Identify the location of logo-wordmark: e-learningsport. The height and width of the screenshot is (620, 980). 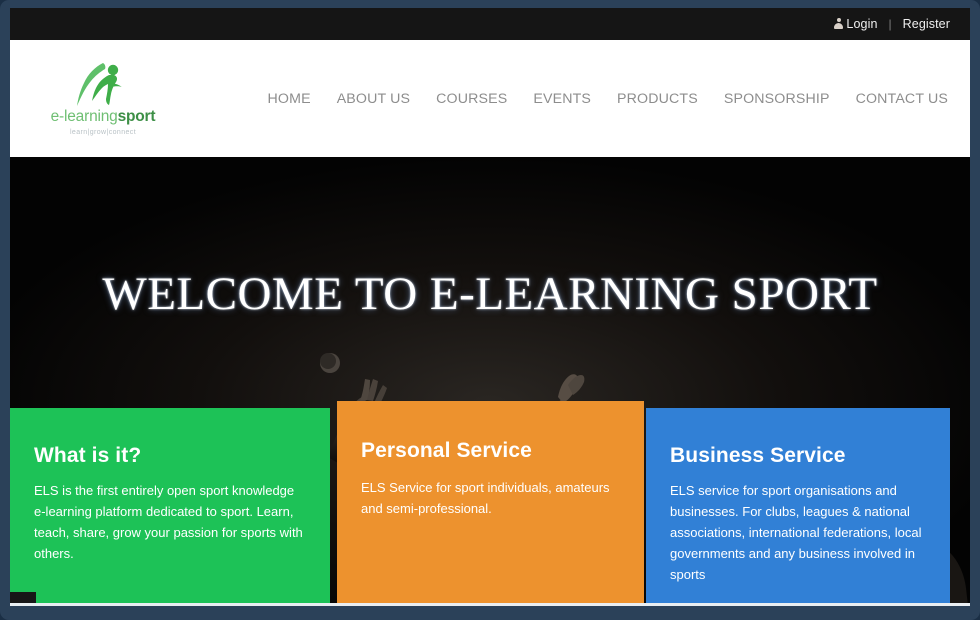
(103, 117).